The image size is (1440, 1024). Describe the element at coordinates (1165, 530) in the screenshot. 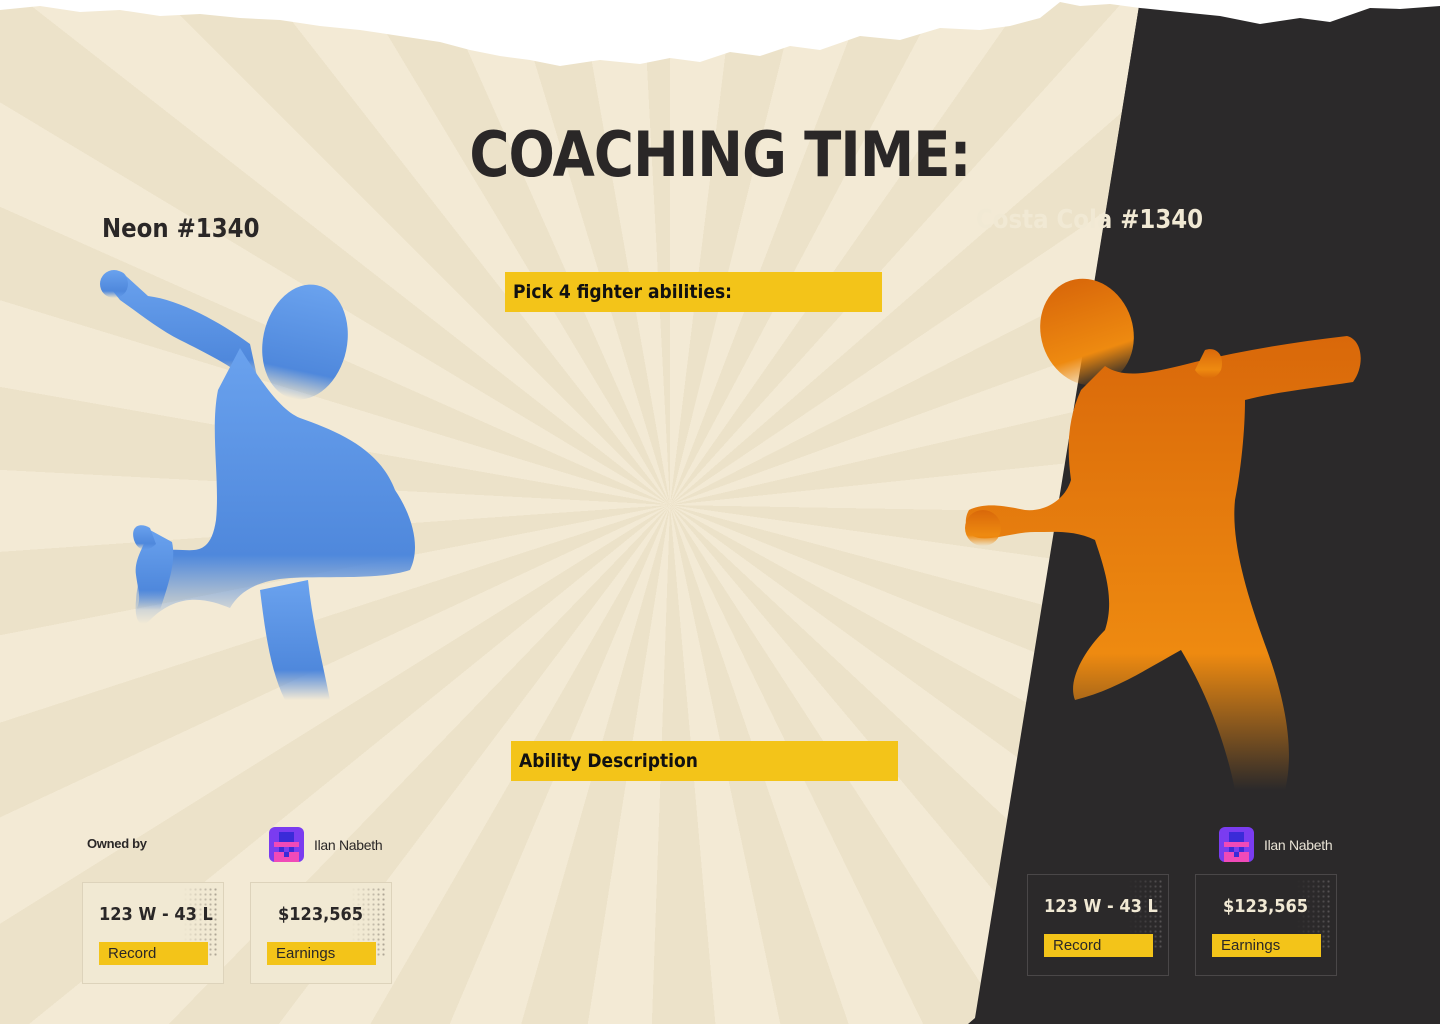

I see `orange-fighter-figure` at that location.